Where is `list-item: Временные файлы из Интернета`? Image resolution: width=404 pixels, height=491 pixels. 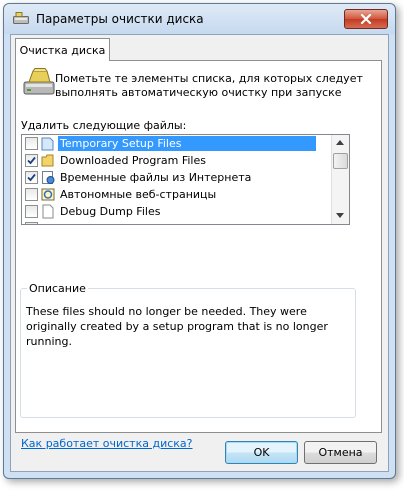
list-item: Временные файлы из Интернета is located at coordinates (177, 177).